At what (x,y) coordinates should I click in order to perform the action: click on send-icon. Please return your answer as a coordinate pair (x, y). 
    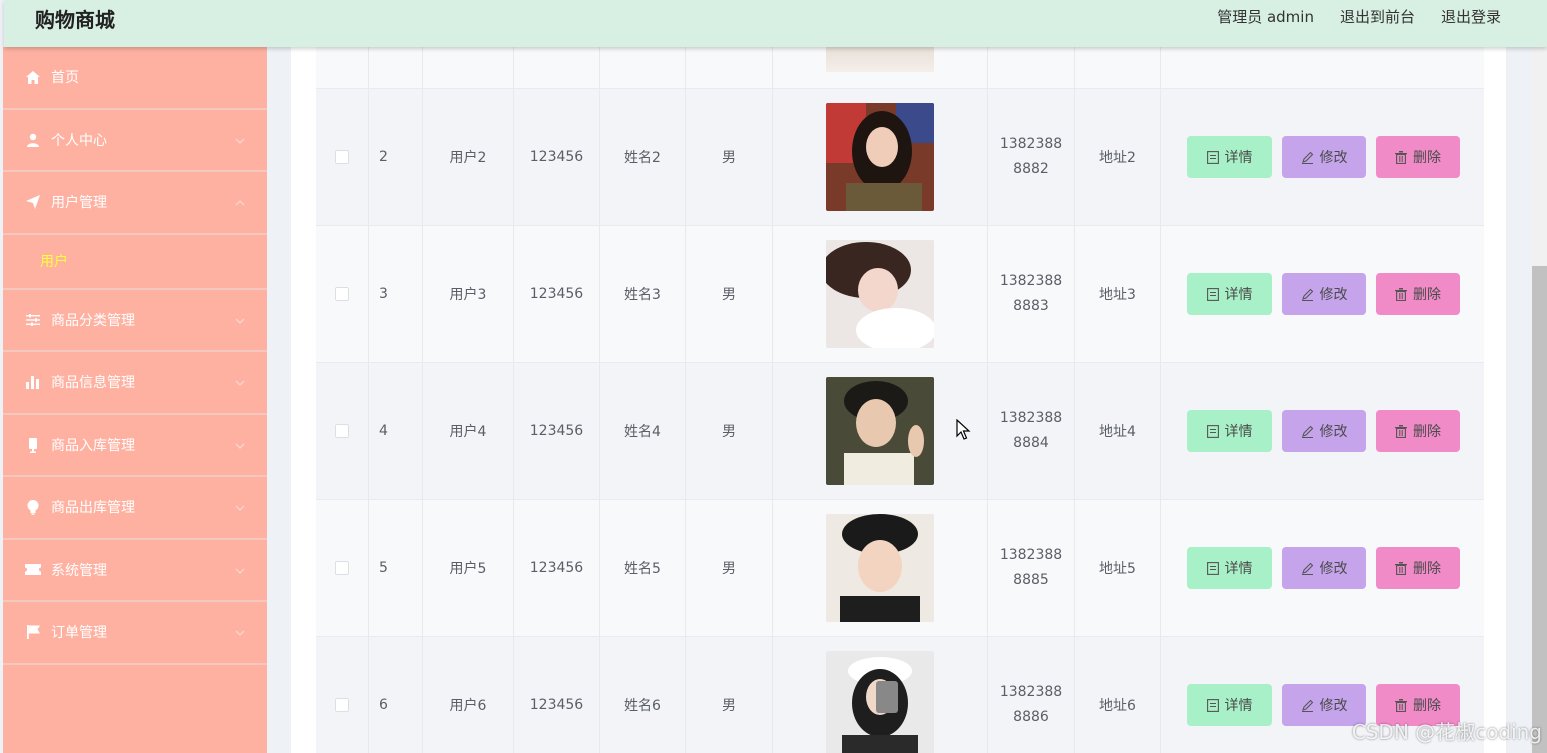
    Looking at the image, I should click on (33, 202).